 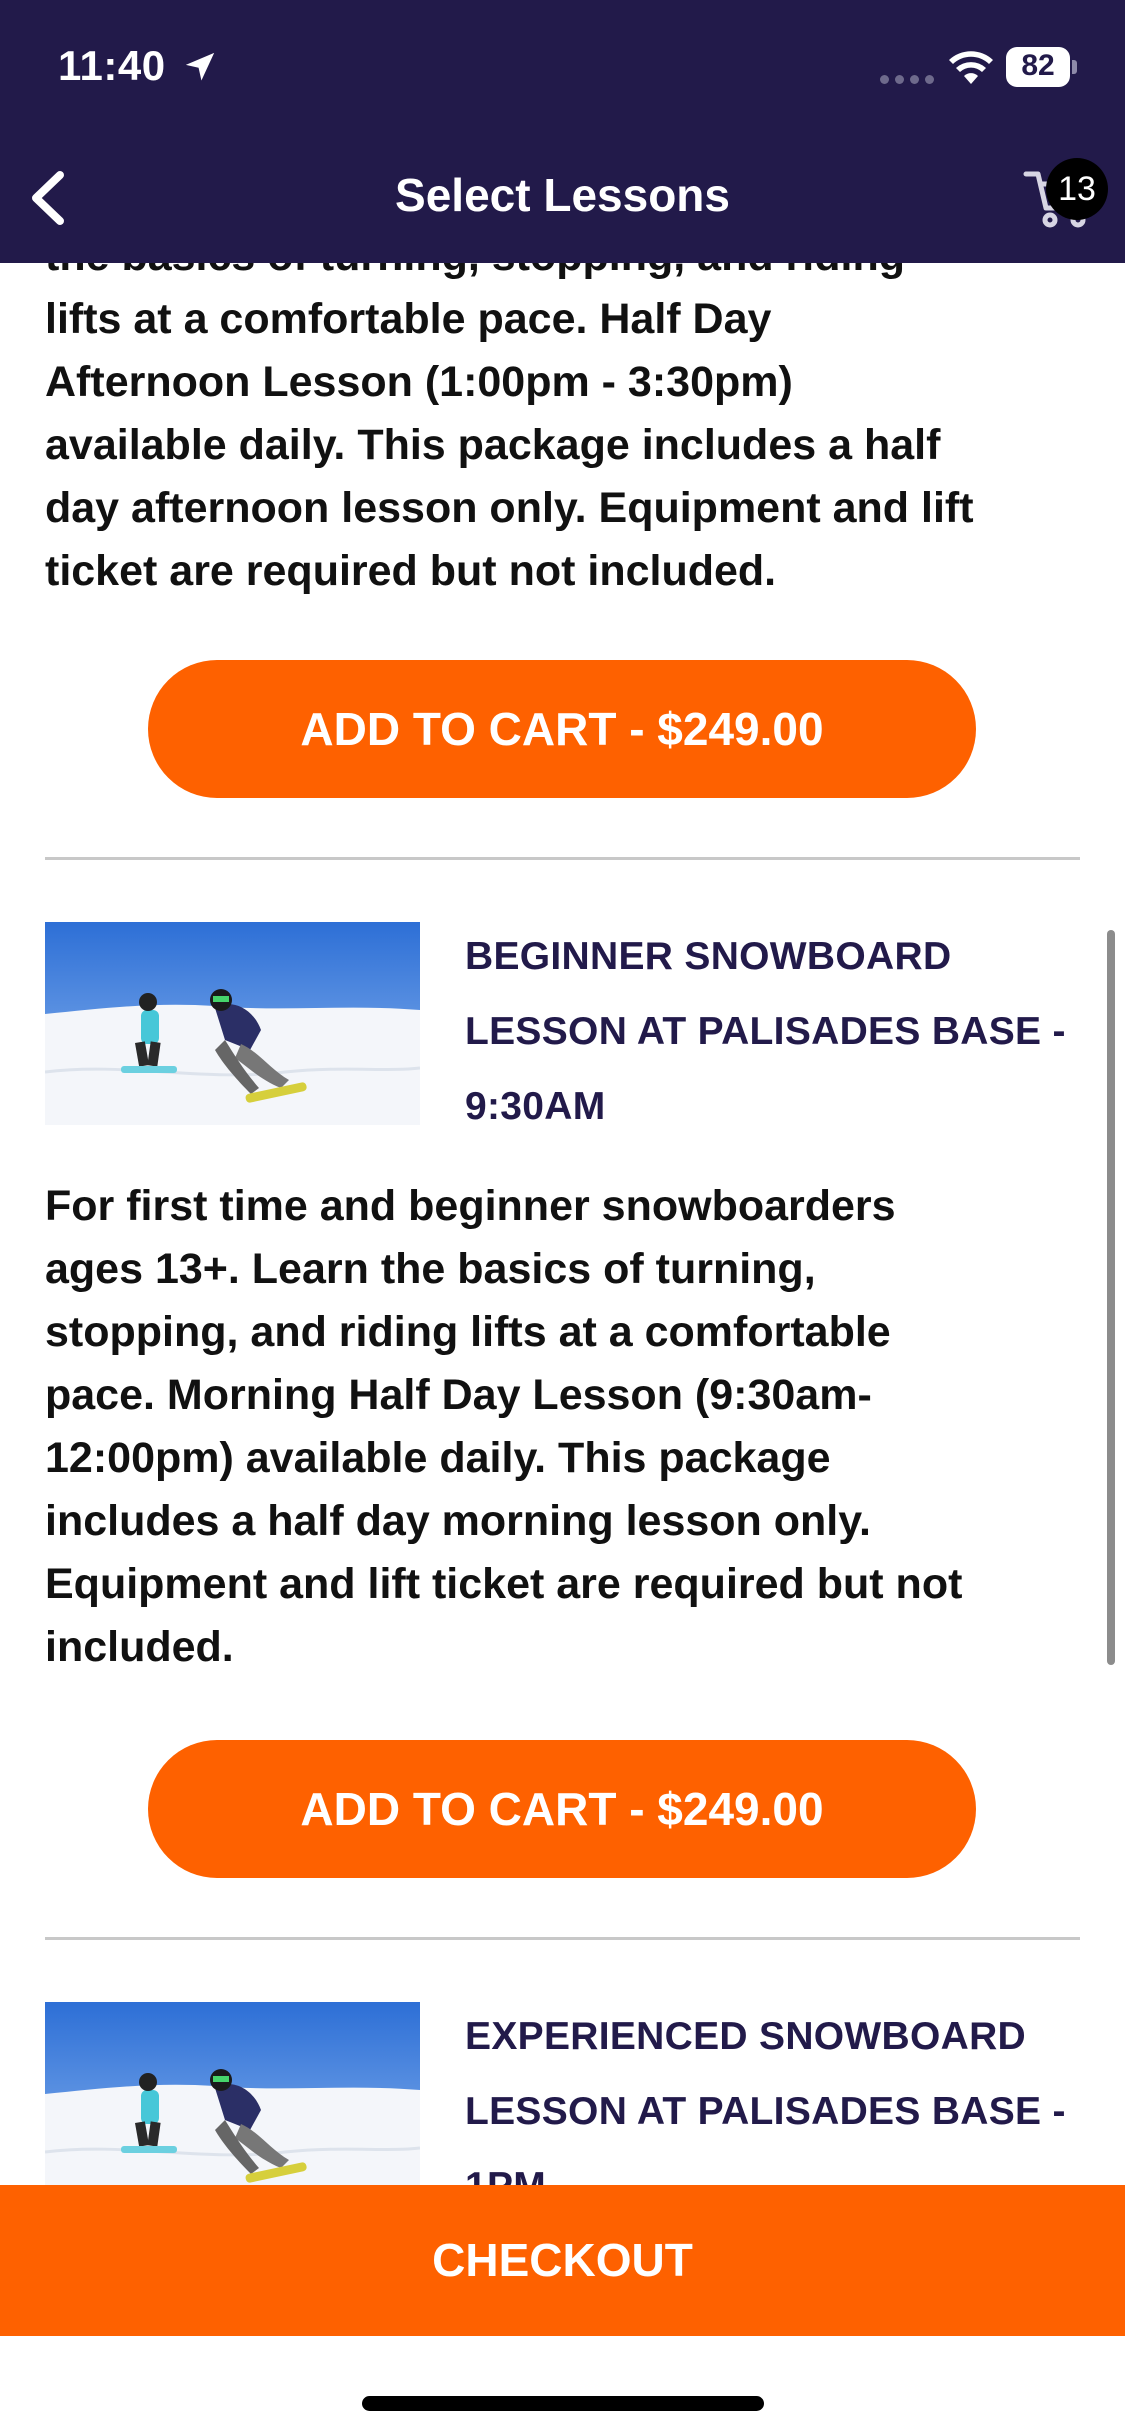 What do you see at coordinates (563, 2403) in the screenshot?
I see `home-indicator` at bounding box center [563, 2403].